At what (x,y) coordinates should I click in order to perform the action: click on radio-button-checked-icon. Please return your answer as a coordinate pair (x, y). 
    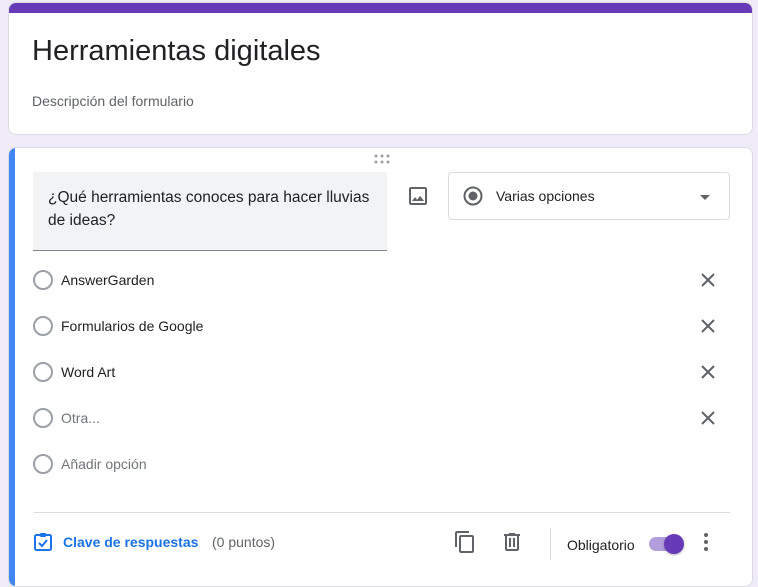
    Looking at the image, I should click on (473, 196).